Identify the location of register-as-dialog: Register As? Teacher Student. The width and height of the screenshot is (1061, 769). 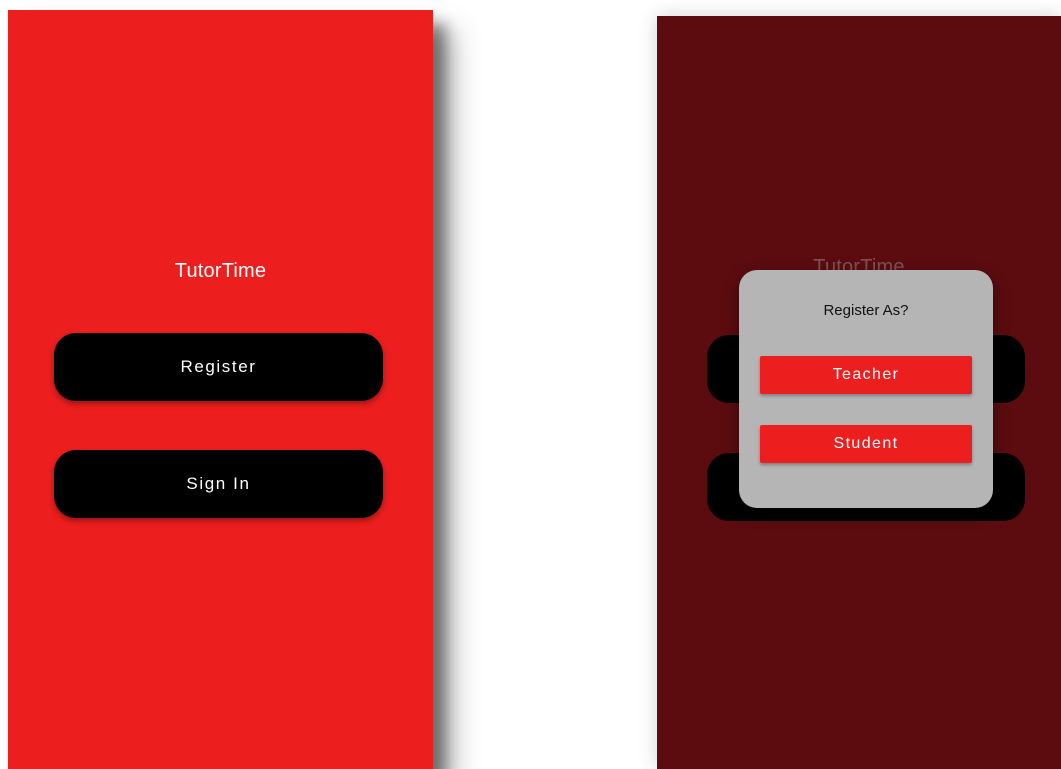
(866, 389).